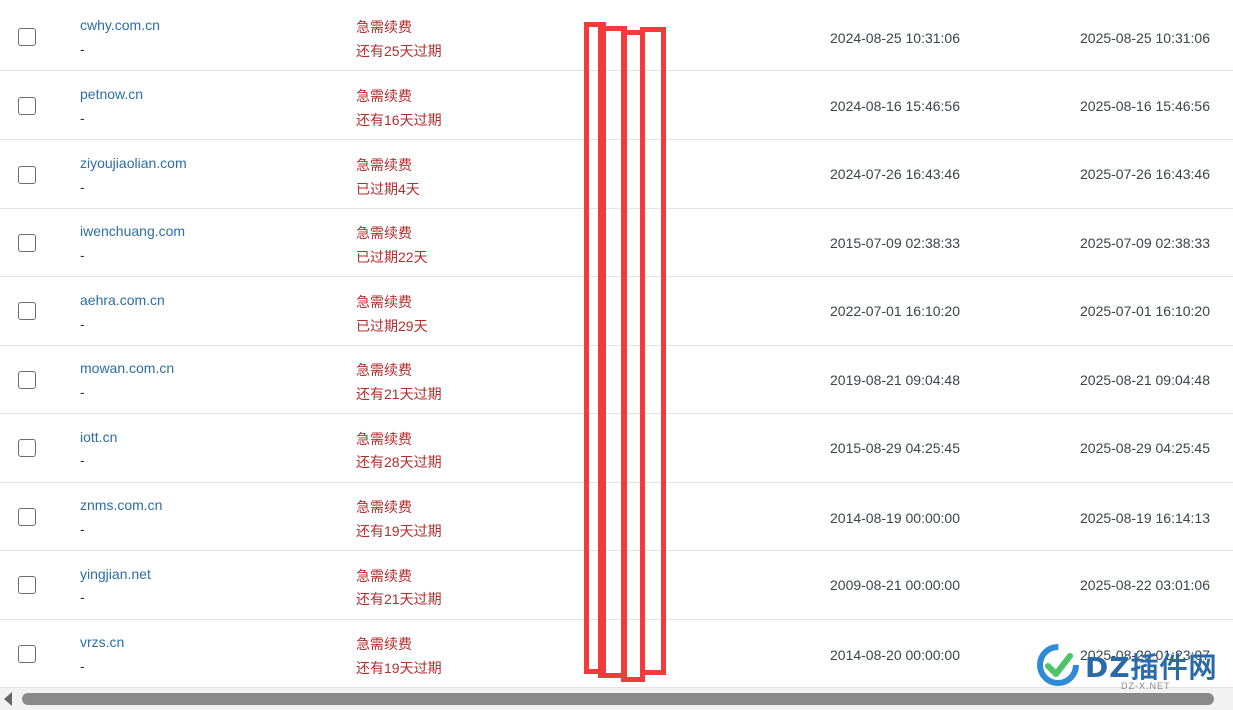 This screenshot has height=710, width=1233. I want to click on scroll-left-arrow-icon, so click(8, 699).